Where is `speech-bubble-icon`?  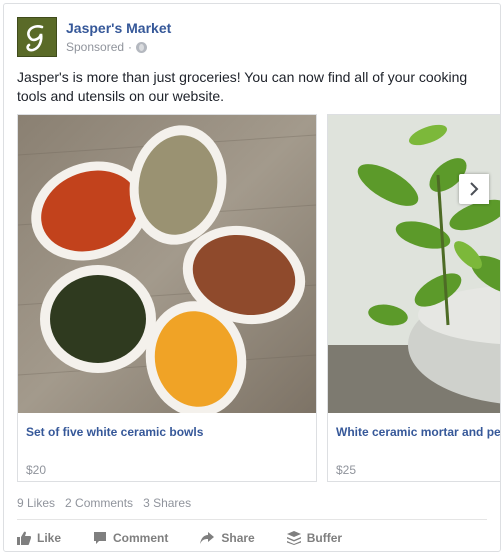 speech-bubble-icon is located at coordinates (100, 538).